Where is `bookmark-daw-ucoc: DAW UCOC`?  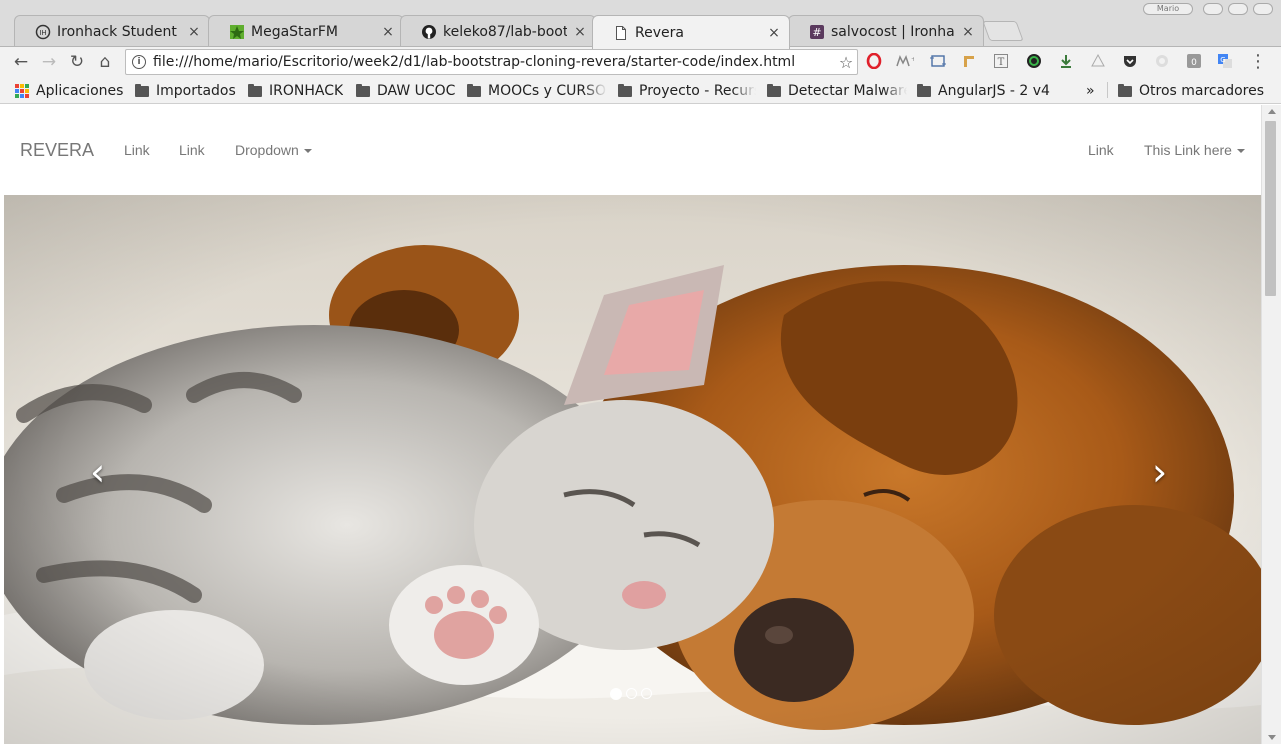
bookmark-daw-ucoc: DAW UCOC is located at coordinates (405, 91).